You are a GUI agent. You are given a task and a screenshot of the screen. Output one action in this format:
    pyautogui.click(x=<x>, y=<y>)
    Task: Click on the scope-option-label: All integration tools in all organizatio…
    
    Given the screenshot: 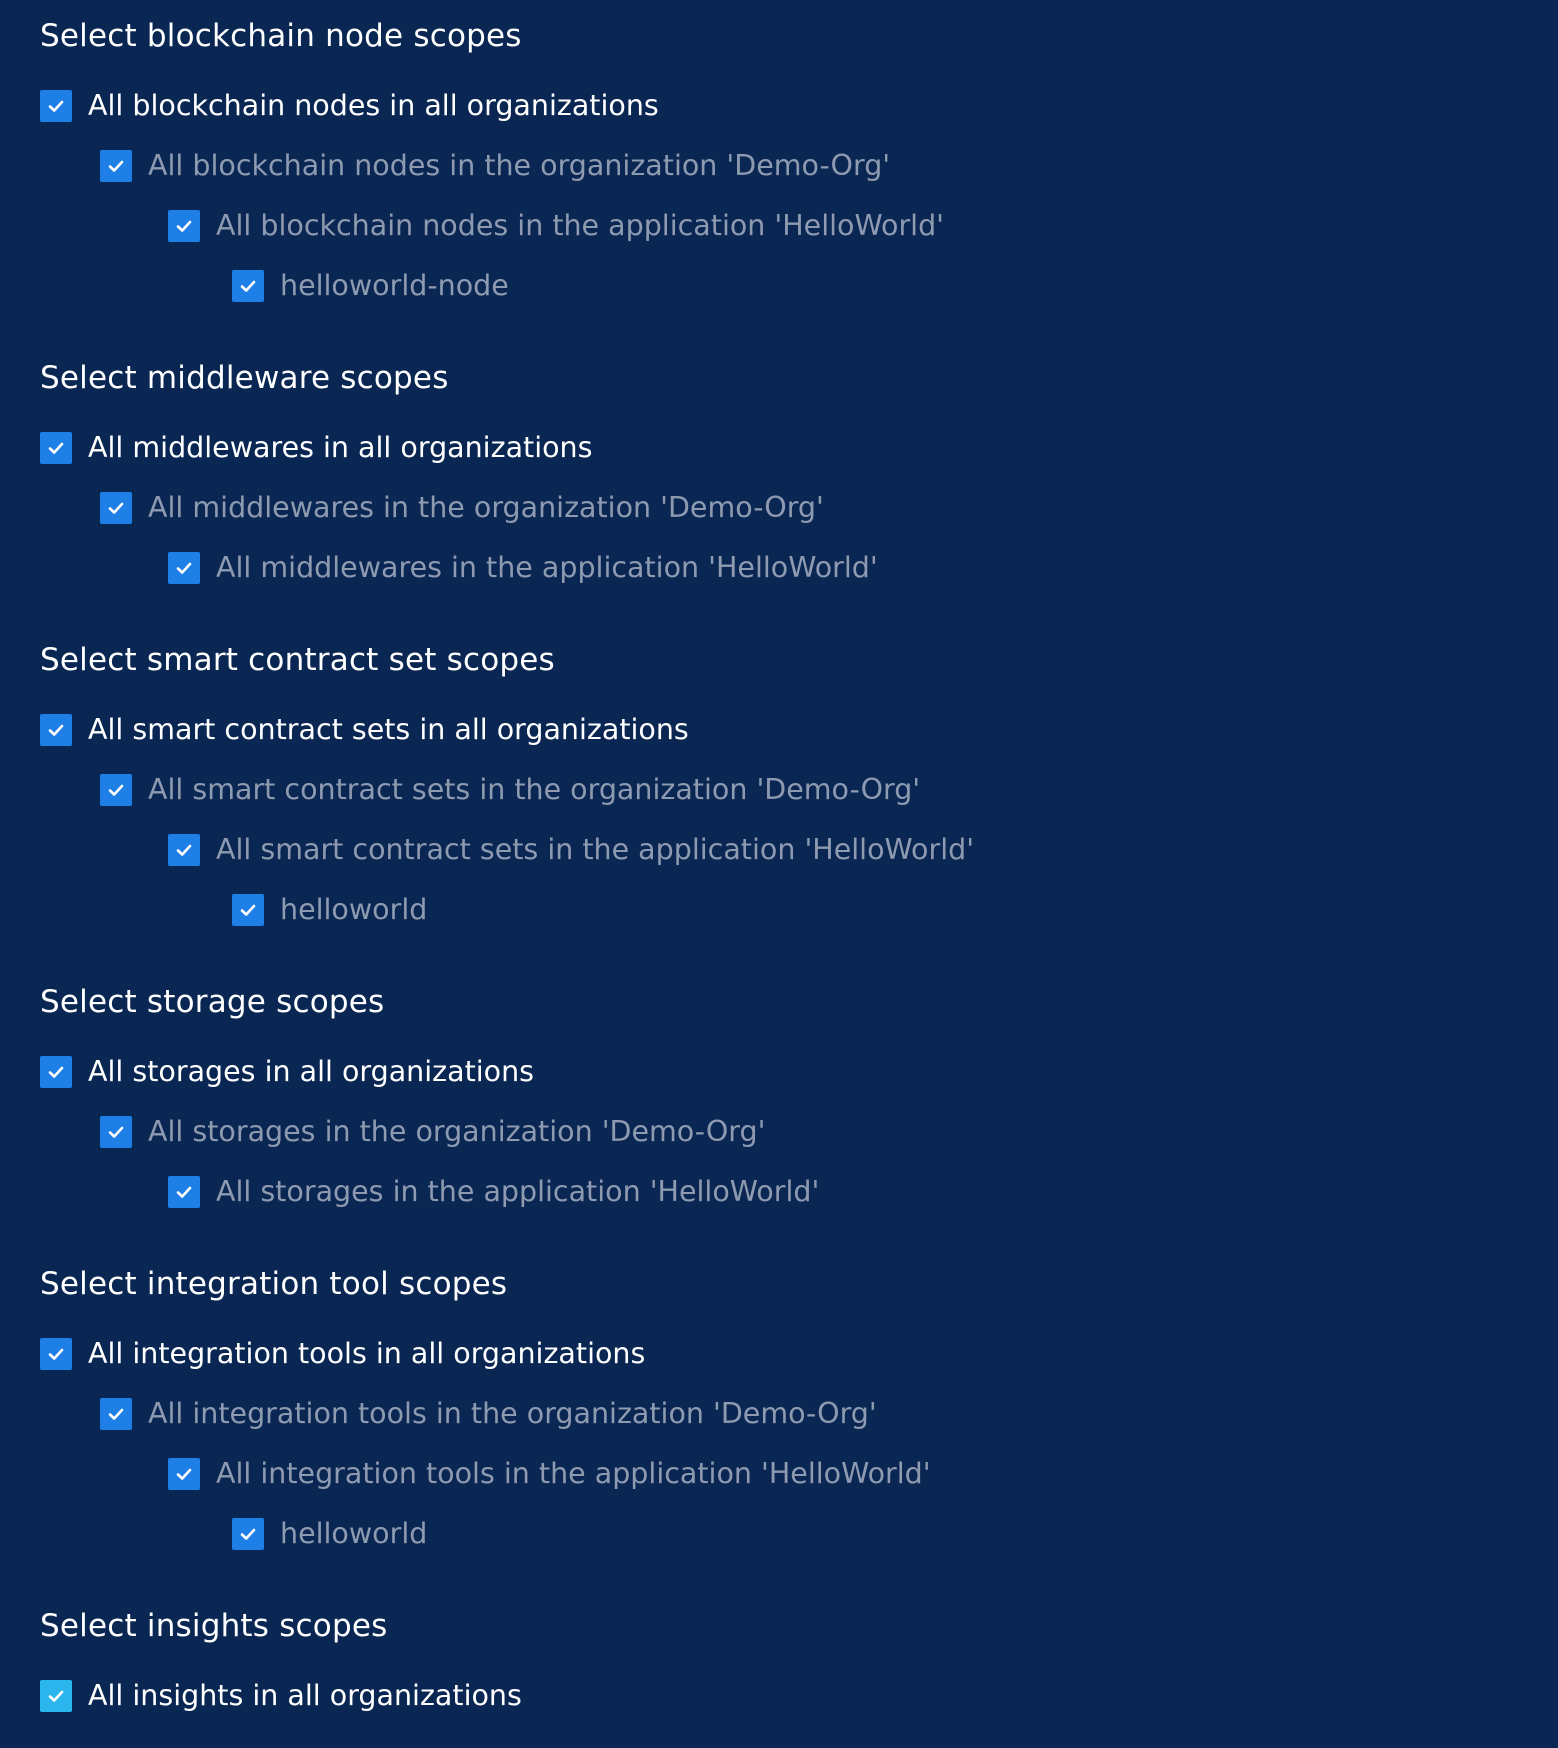 What is the action you would take?
    pyautogui.click(x=367, y=1353)
    